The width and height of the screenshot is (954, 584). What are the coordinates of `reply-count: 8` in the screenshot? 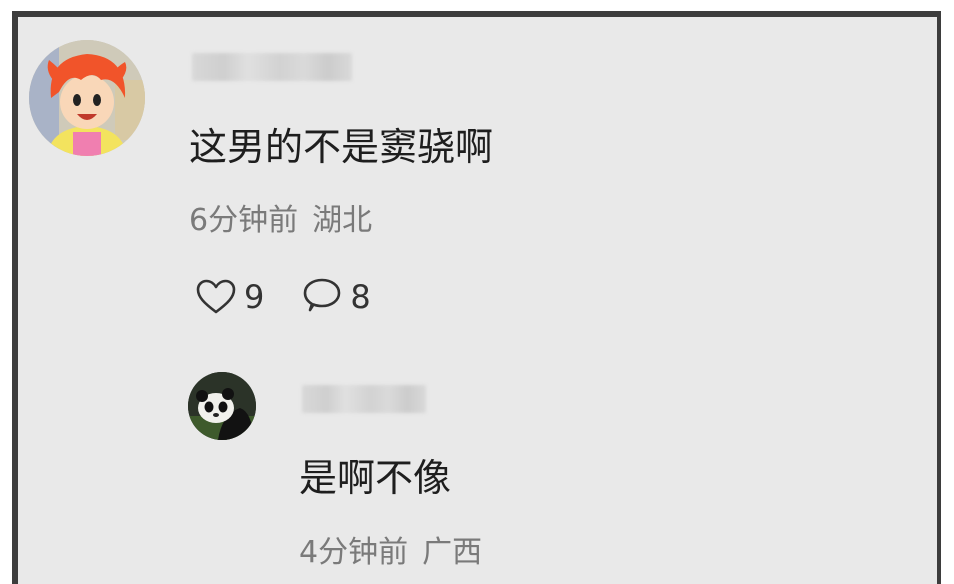 It's located at (360, 297).